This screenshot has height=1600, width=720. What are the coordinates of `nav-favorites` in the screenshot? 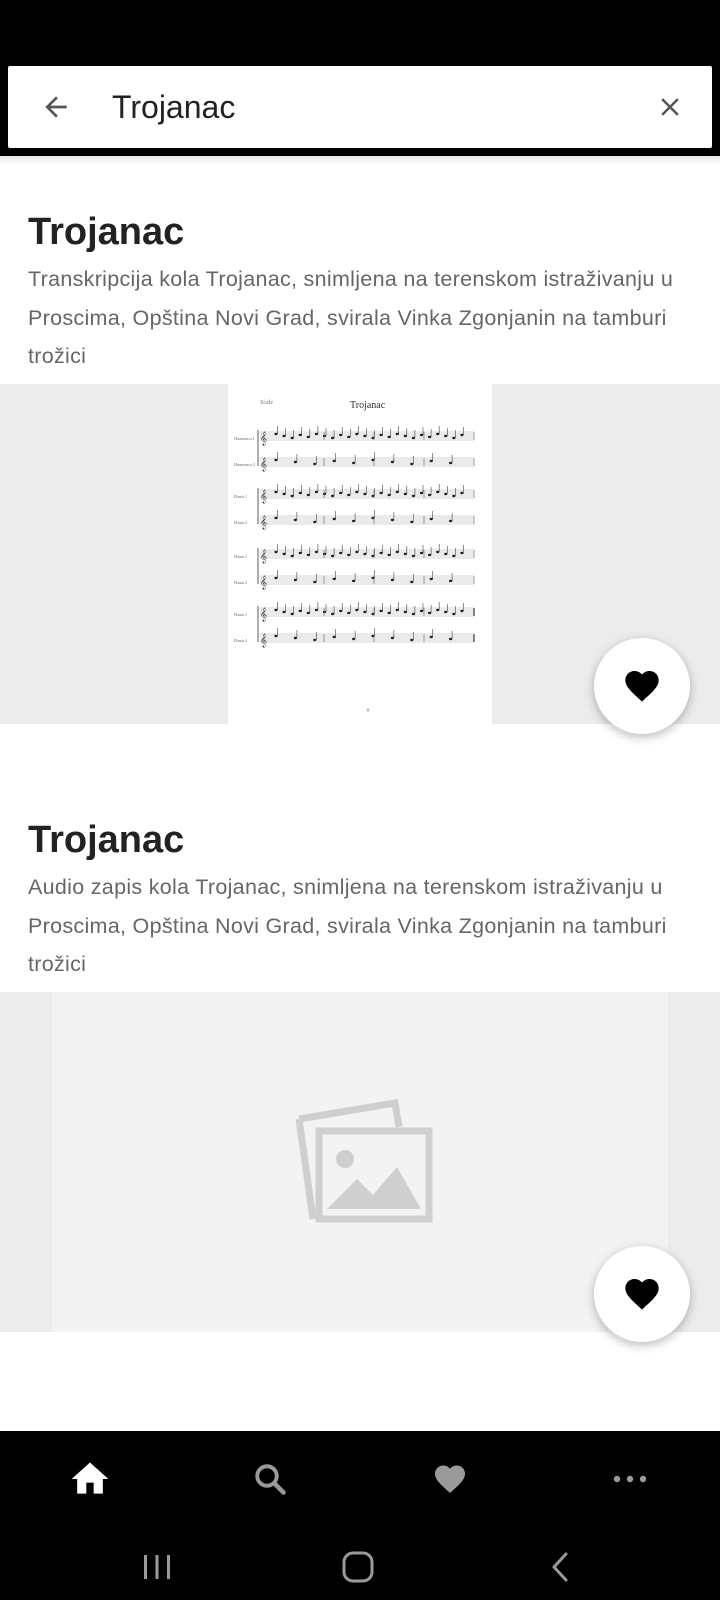 It's located at (450, 1479).